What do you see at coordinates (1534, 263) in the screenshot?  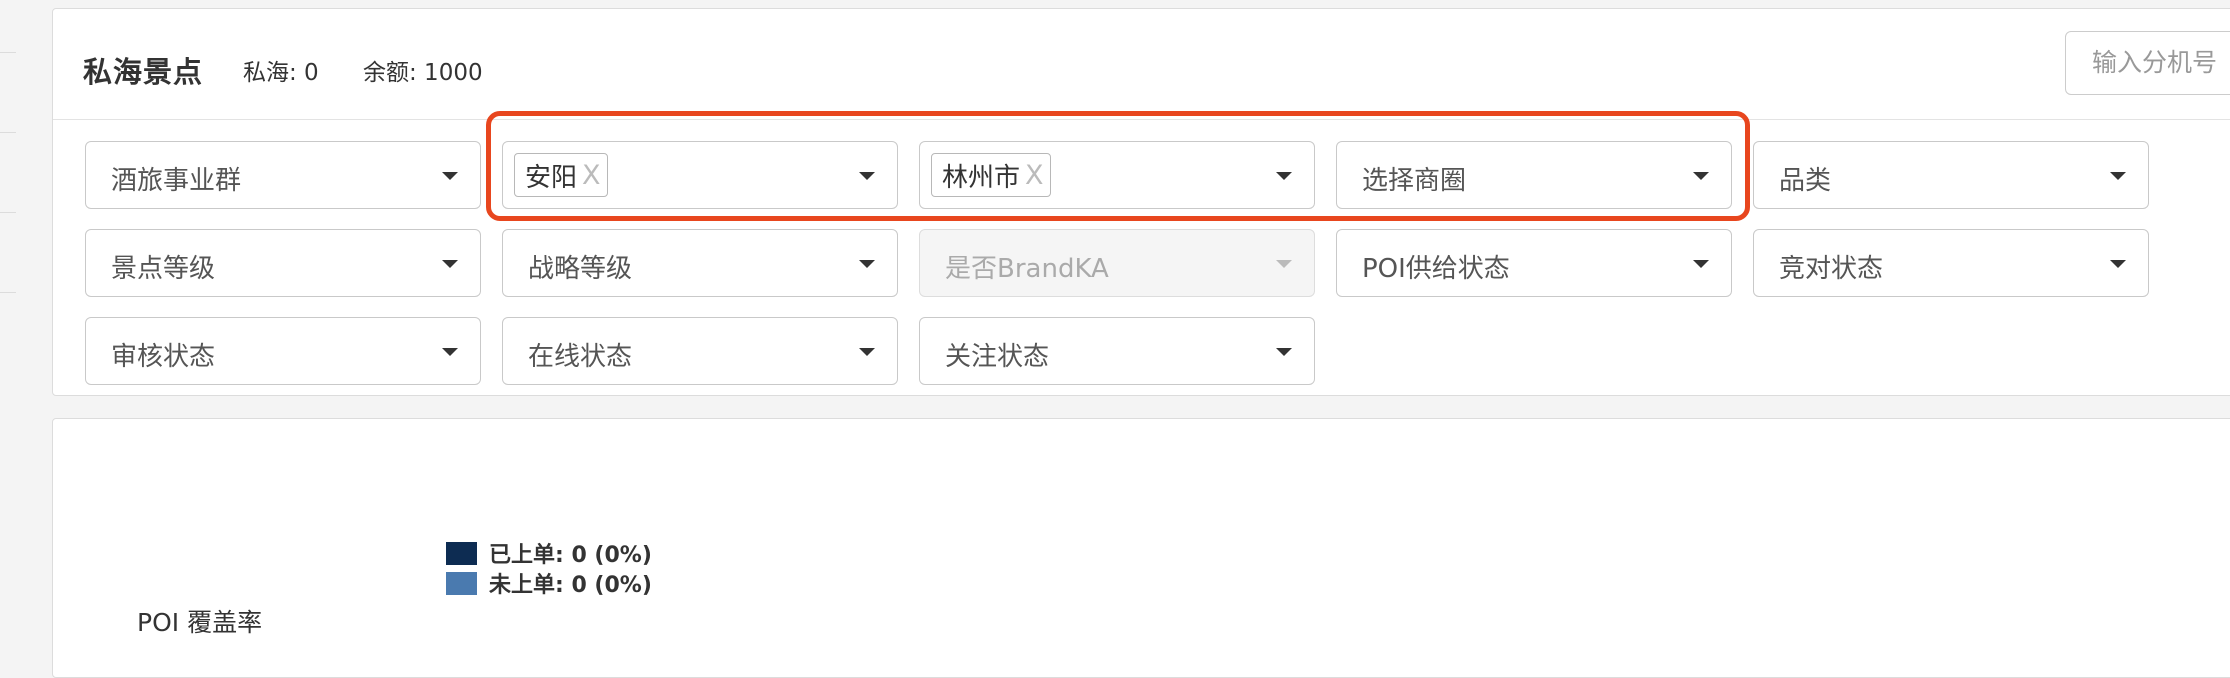 I see `poi-supply-status-select: POI供给状态` at bounding box center [1534, 263].